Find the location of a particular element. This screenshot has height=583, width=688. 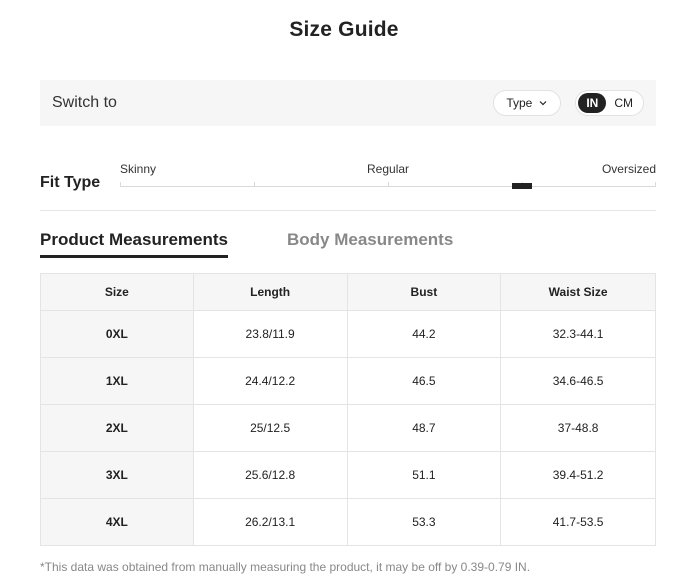

fit-scale-oversized: Oversized is located at coordinates (628, 169).